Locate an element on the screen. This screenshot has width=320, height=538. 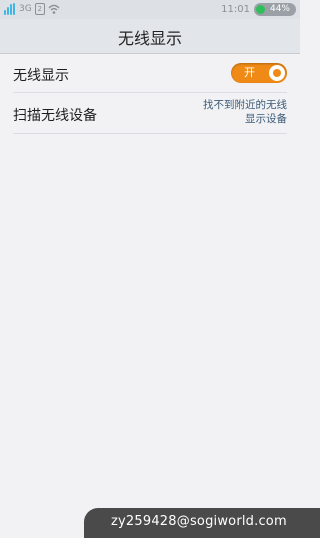
battery-icon: 44% is located at coordinates (274, 9).